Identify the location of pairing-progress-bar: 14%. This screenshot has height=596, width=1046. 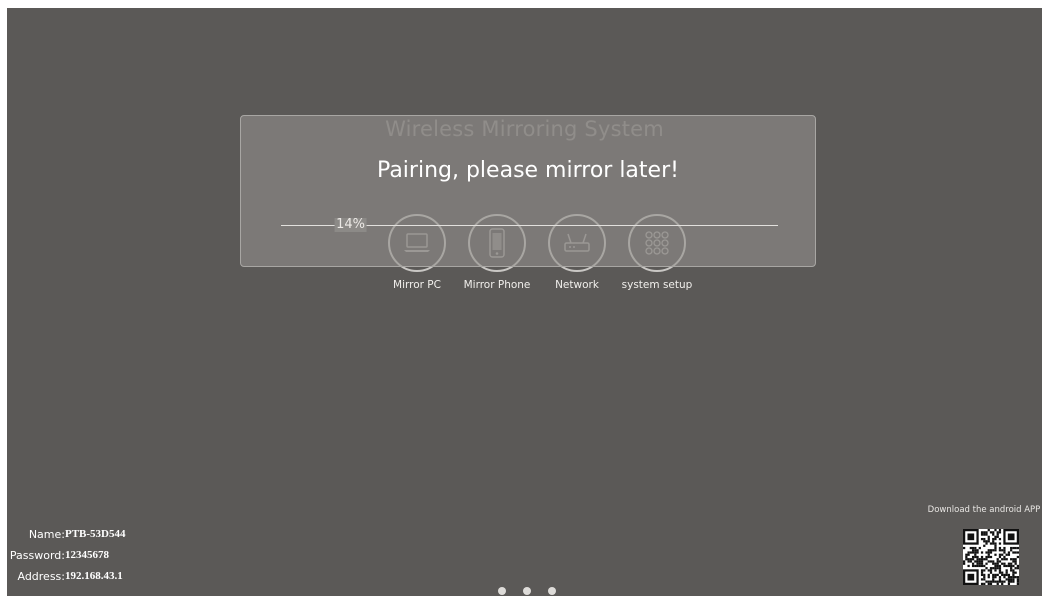
(529, 224).